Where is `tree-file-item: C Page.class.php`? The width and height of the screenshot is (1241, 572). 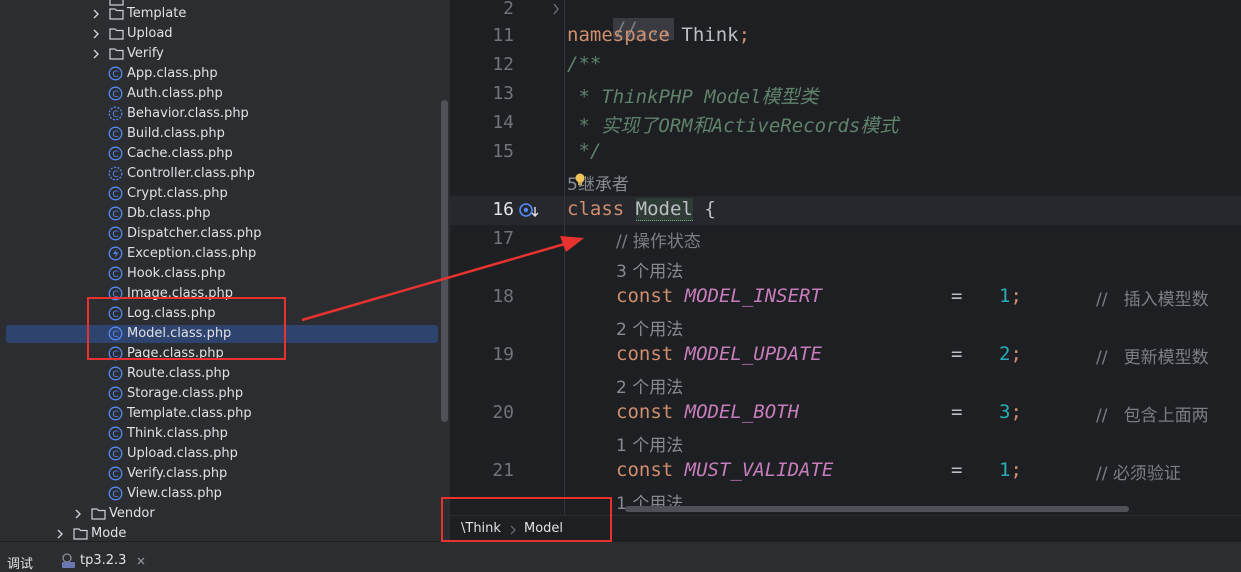
tree-file-item: C Page.class.php is located at coordinates (225, 354).